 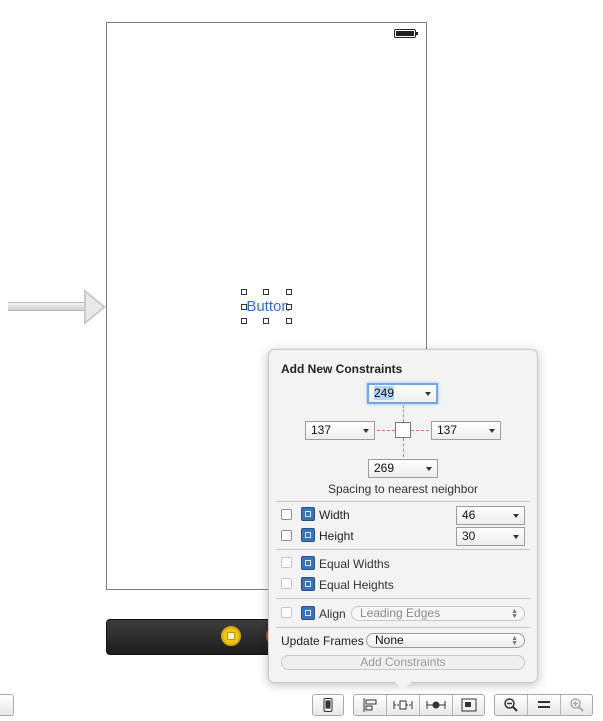 I want to click on constraints-toolbar, so click(x=419, y=705).